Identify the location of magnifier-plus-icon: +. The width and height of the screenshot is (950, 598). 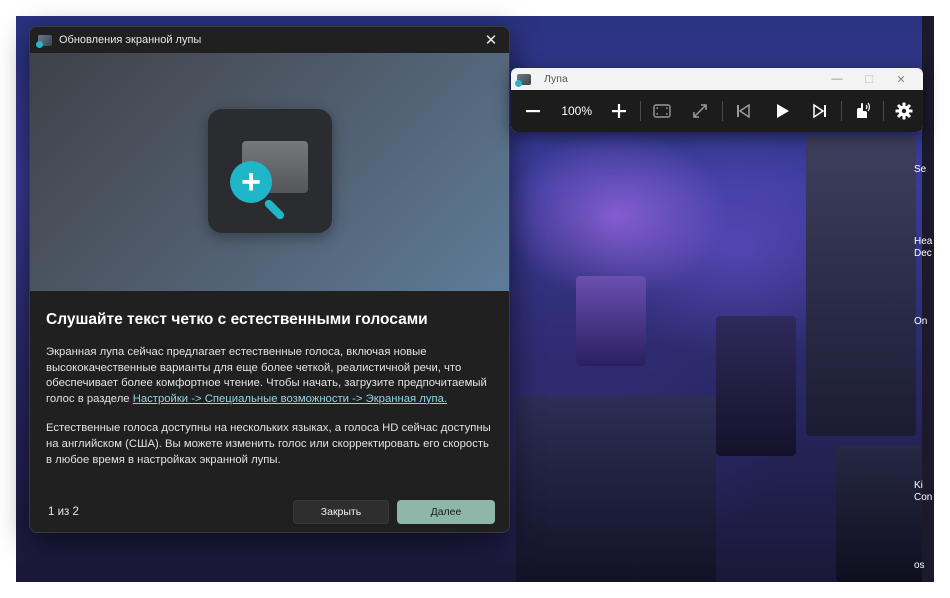
(251, 182).